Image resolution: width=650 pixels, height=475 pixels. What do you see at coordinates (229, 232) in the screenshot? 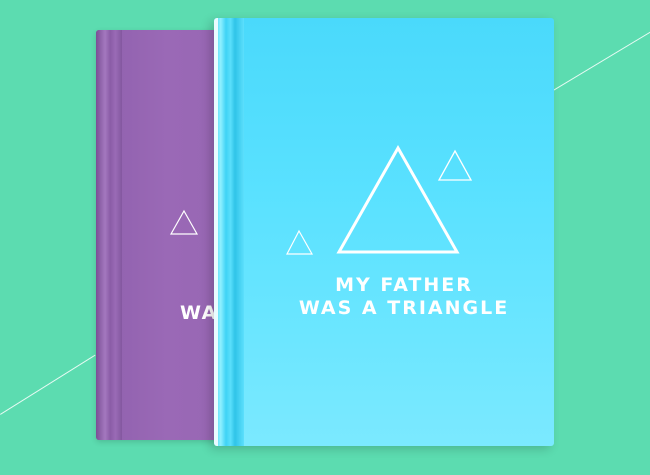
I see `front-book-spine` at bounding box center [229, 232].